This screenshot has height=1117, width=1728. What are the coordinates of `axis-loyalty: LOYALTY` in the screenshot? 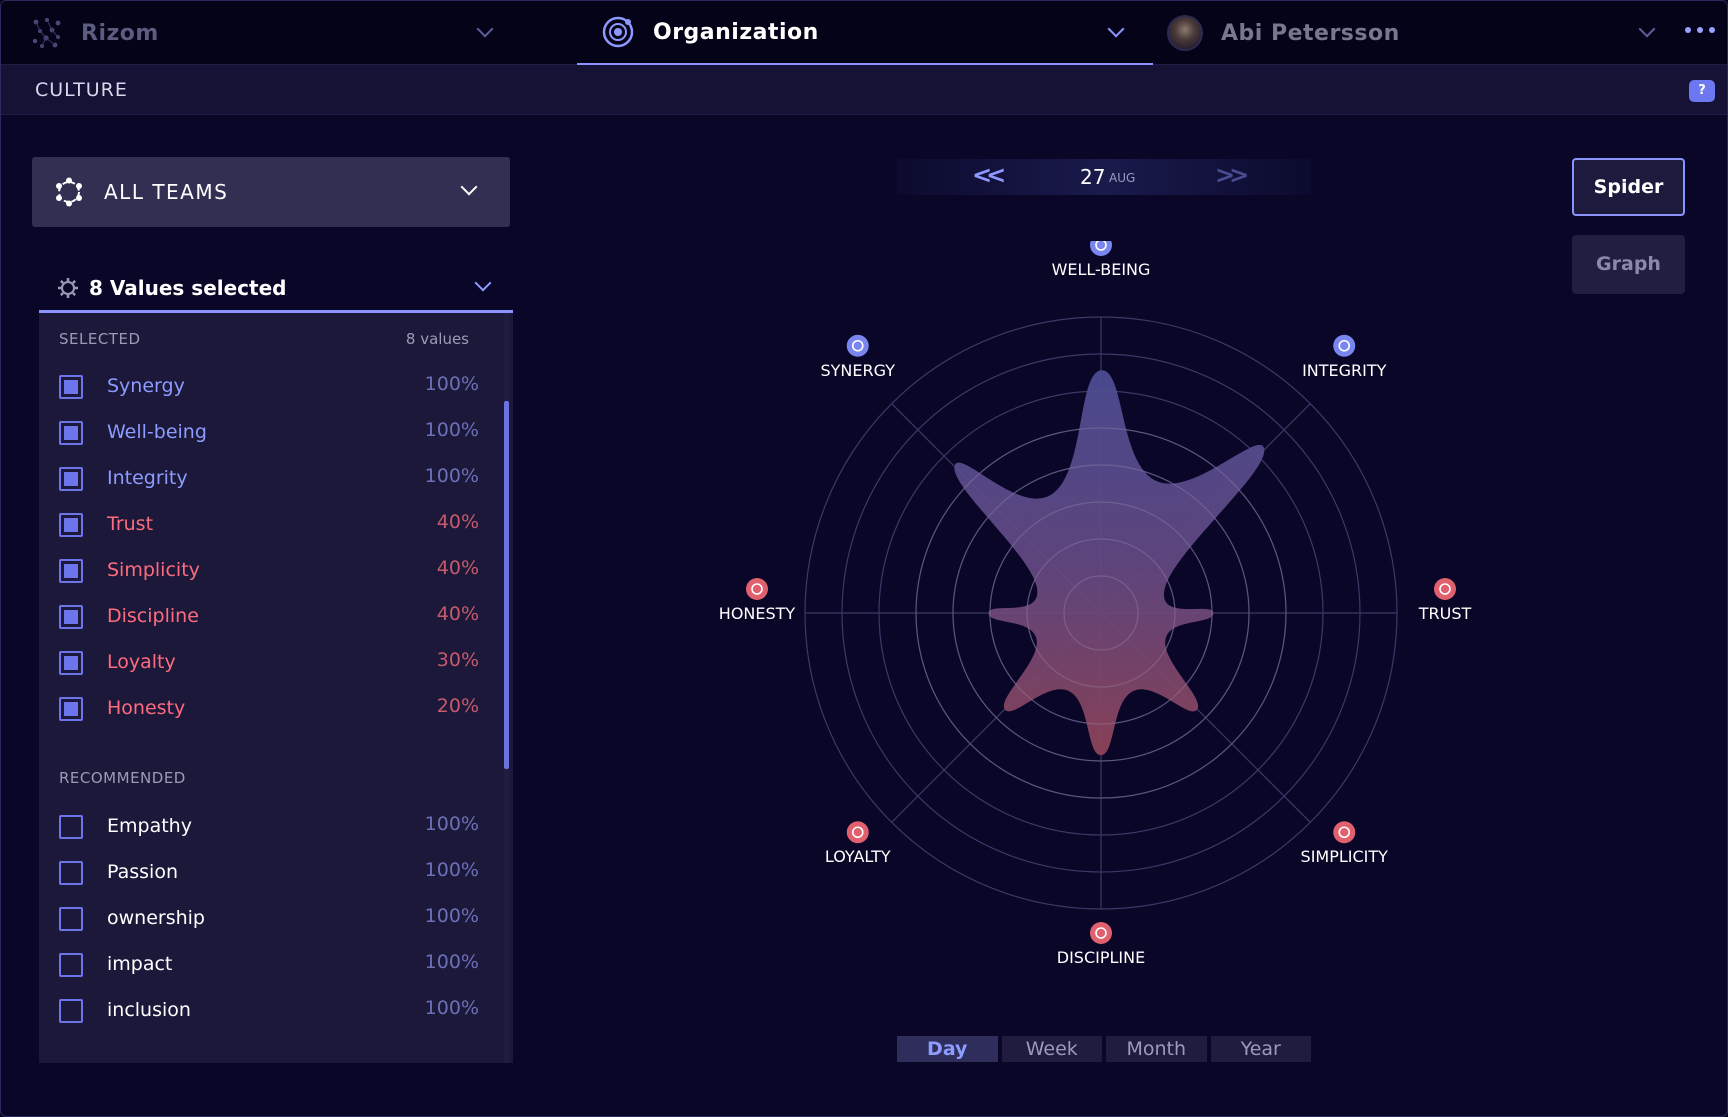 It's located at (858, 843).